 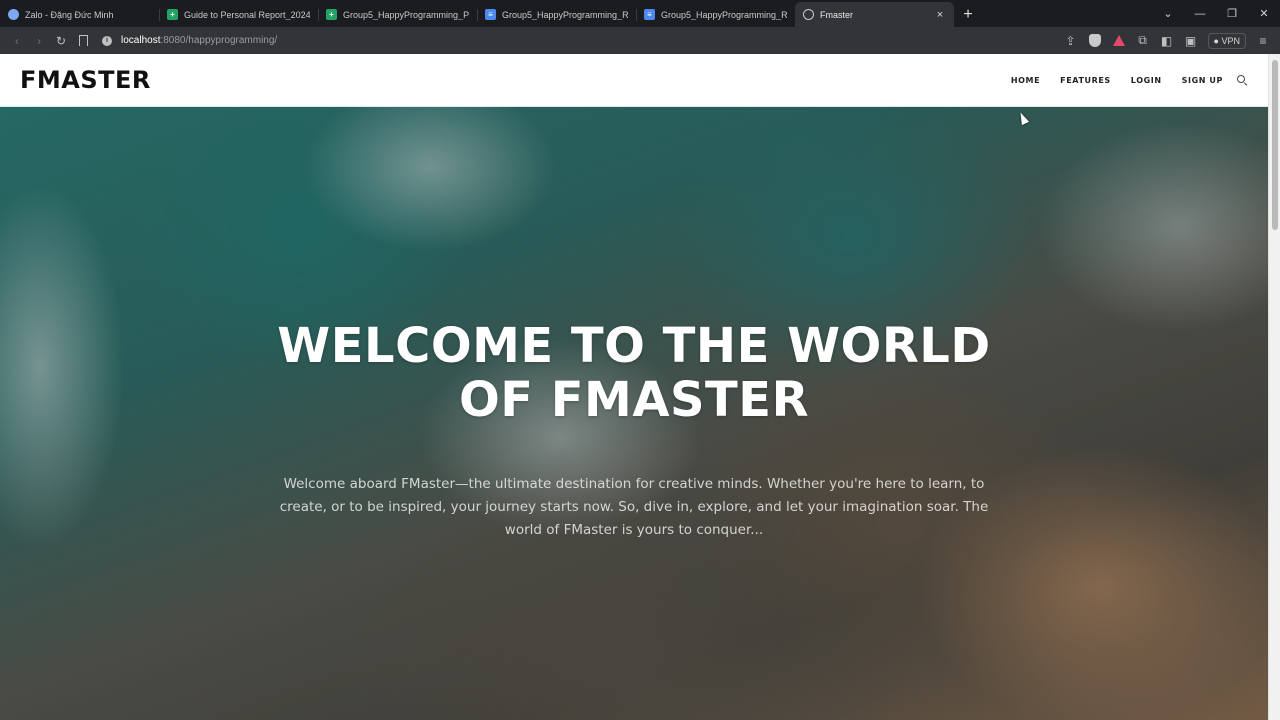 What do you see at coordinates (874, 14) in the screenshot?
I see `tab-fmaster: Fmaster ×` at bounding box center [874, 14].